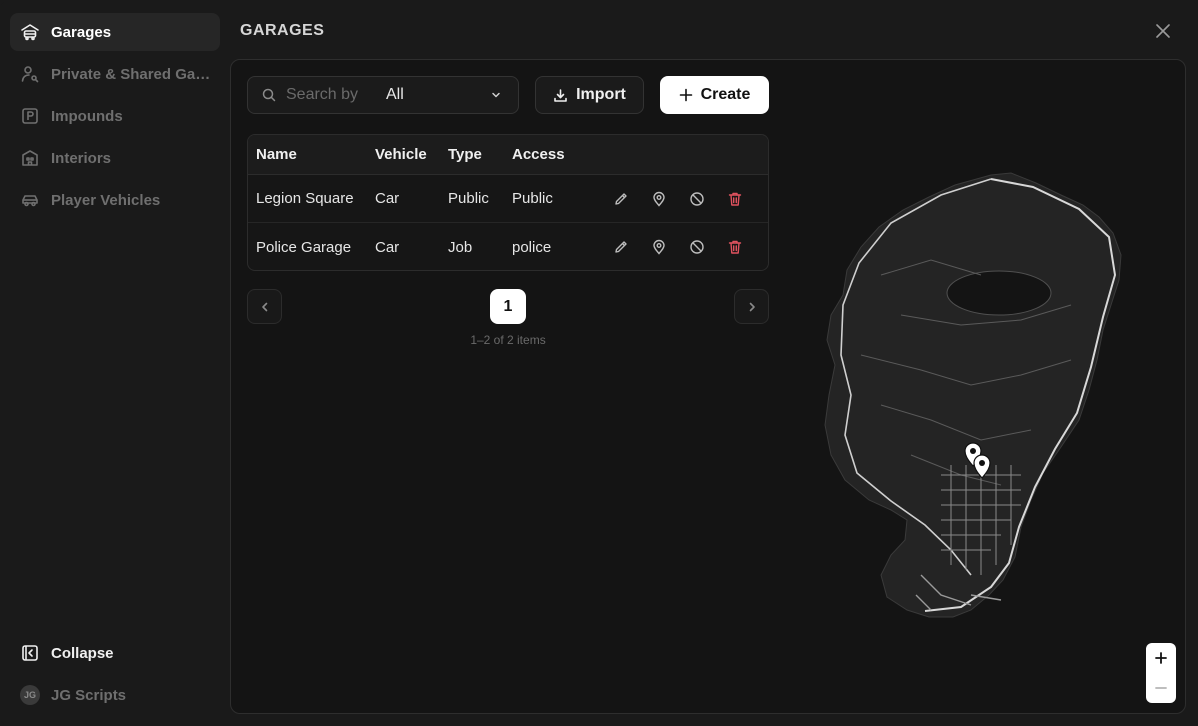 The image size is (1198, 726). Describe the element at coordinates (383, 95) in the screenshot. I see `search-field: Search by All` at that location.